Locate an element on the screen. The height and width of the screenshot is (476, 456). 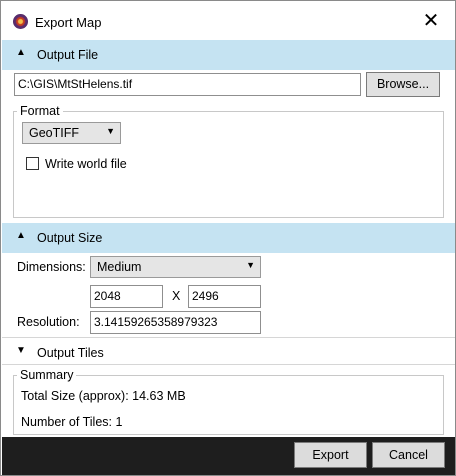
close-button: ✕ is located at coordinates (431, 22).